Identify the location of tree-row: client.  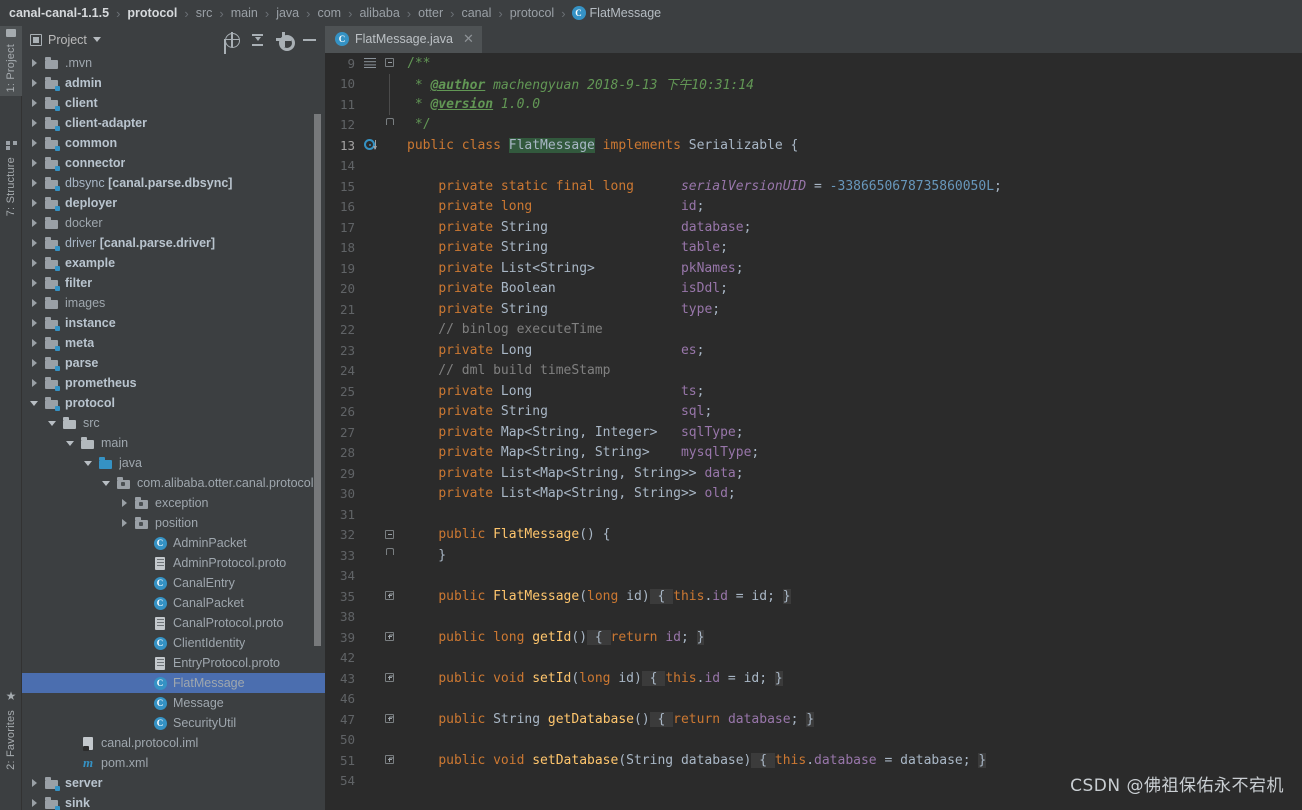
(173, 103).